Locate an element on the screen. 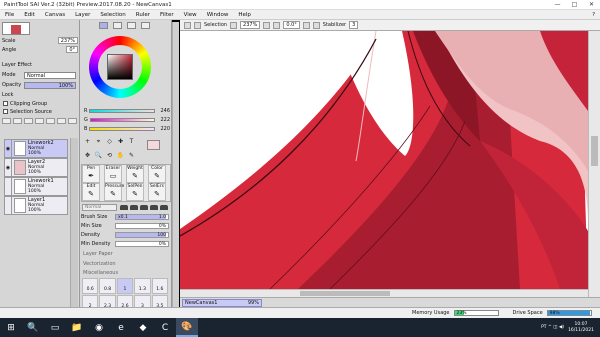  layer-effect-header: Layer Effect is located at coordinates (40, 65).